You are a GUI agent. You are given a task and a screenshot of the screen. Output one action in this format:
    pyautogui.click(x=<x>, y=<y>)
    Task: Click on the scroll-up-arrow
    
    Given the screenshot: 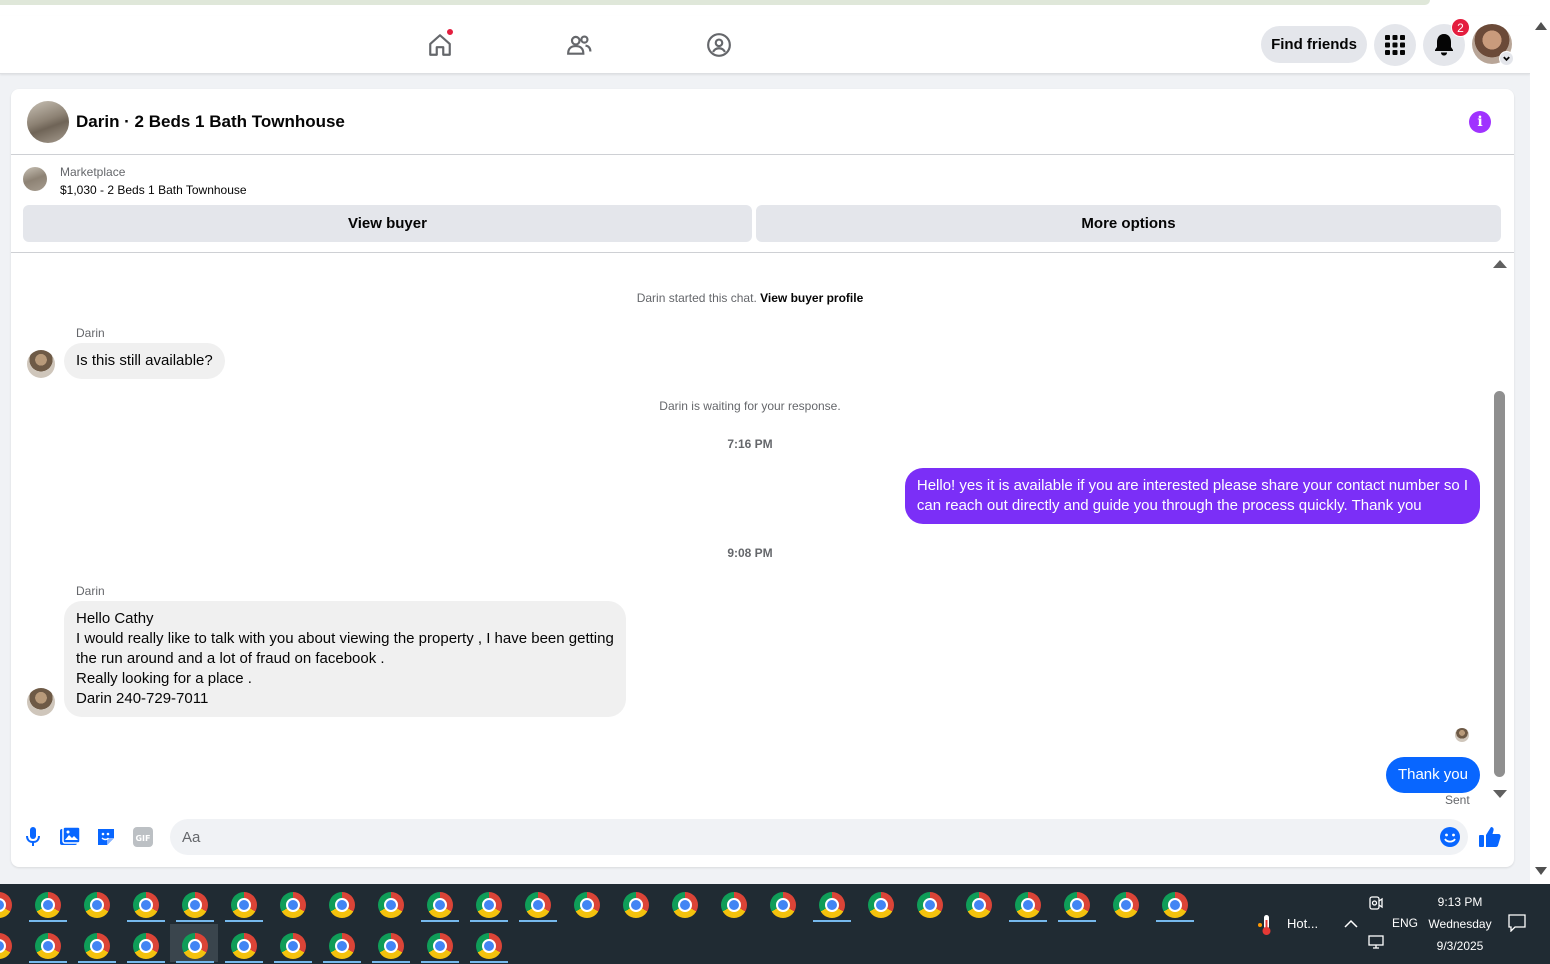 What is the action you would take?
    pyautogui.click(x=1500, y=264)
    